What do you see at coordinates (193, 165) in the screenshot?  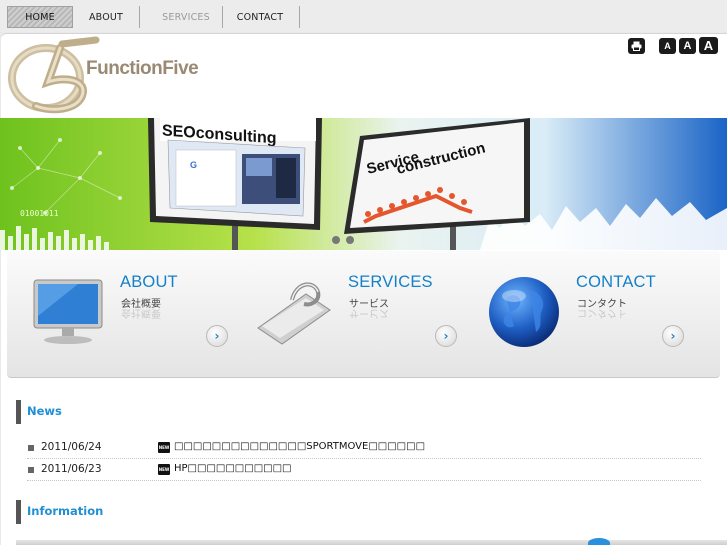 I see `svg-text: G` at bounding box center [193, 165].